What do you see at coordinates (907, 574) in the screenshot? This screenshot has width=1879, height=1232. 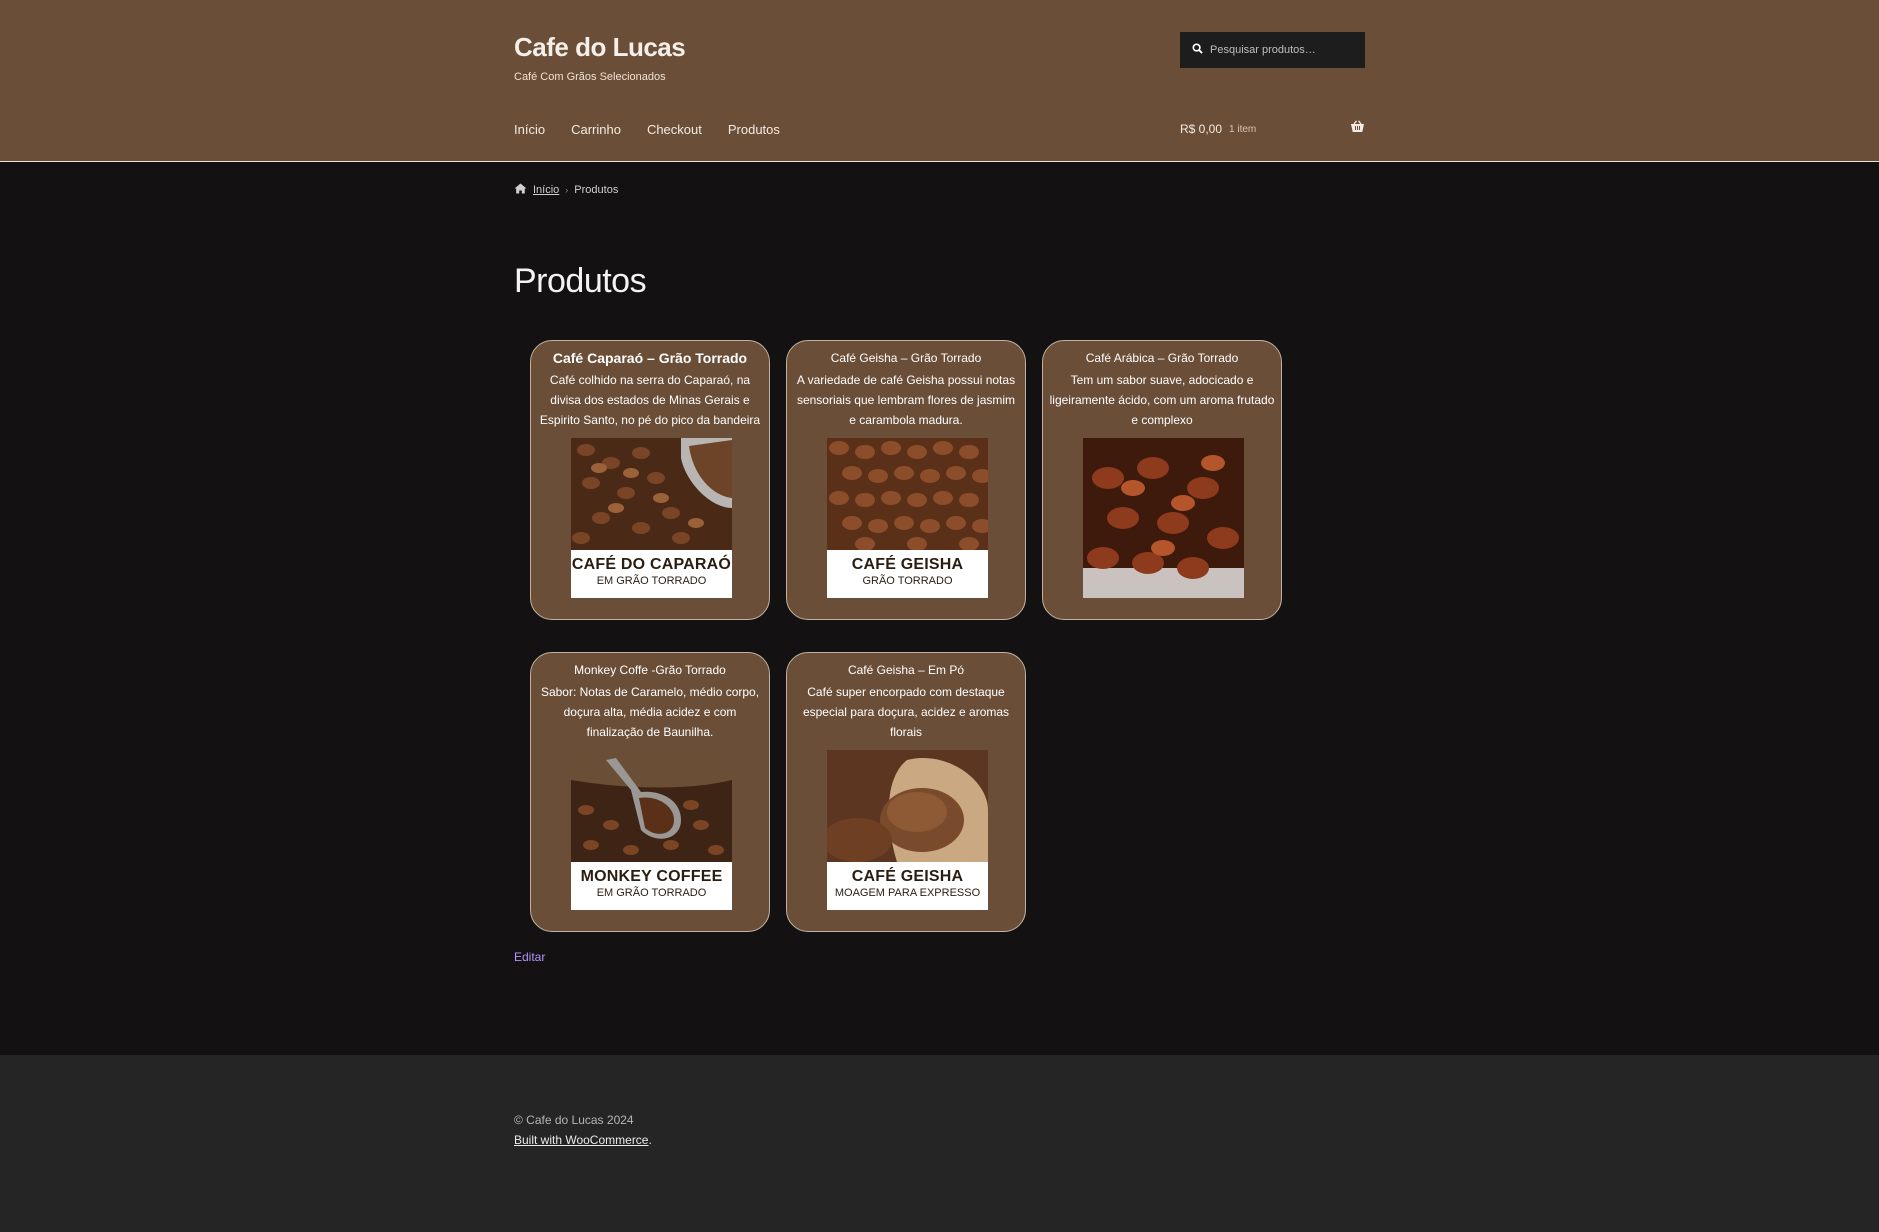 I see `product-package-label: CAFÉ GEISHA GRÃO TORRADO` at bounding box center [907, 574].